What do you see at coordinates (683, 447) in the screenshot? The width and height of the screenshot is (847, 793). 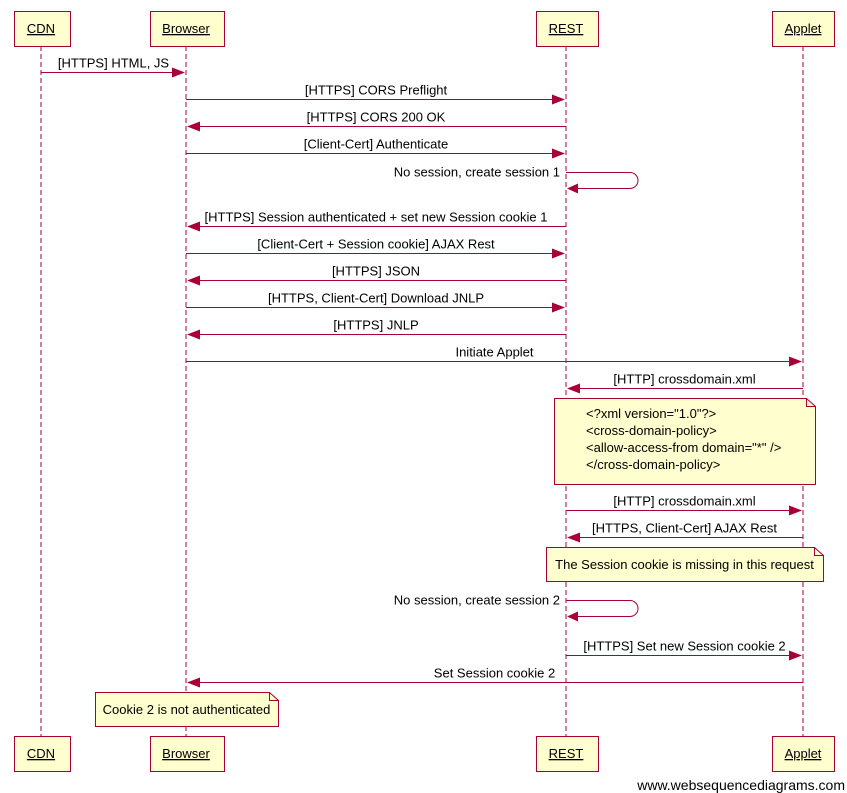 I see `note-text: <allow-access-from domain="*" />` at bounding box center [683, 447].